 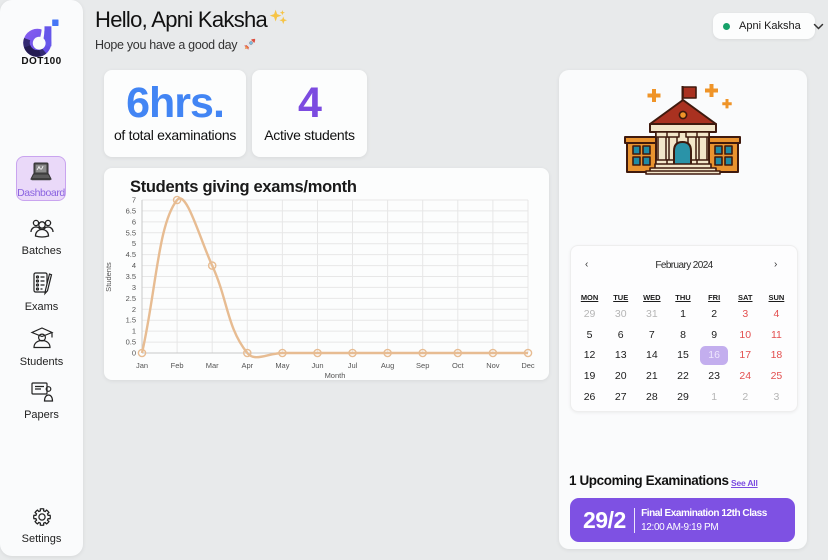 I want to click on svg-text: 2.5, so click(x=131, y=298).